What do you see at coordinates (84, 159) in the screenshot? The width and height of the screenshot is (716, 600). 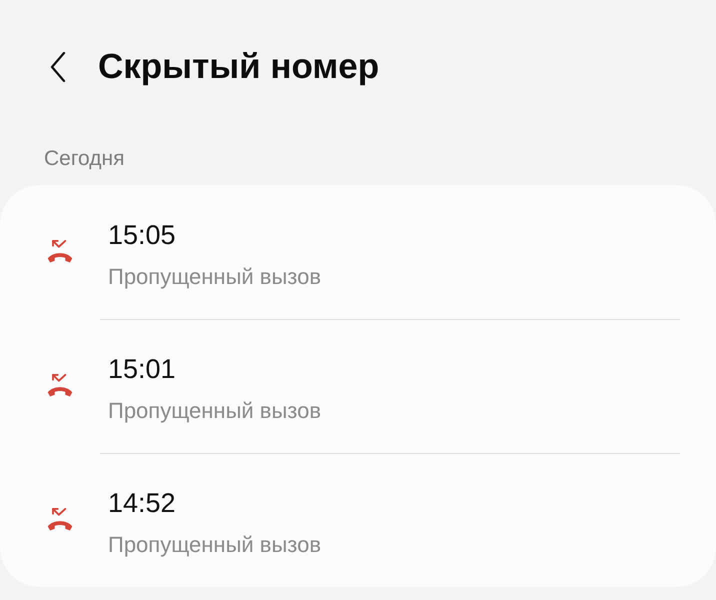 I see `section-label: Сегодня` at bounding box center [84, 159].